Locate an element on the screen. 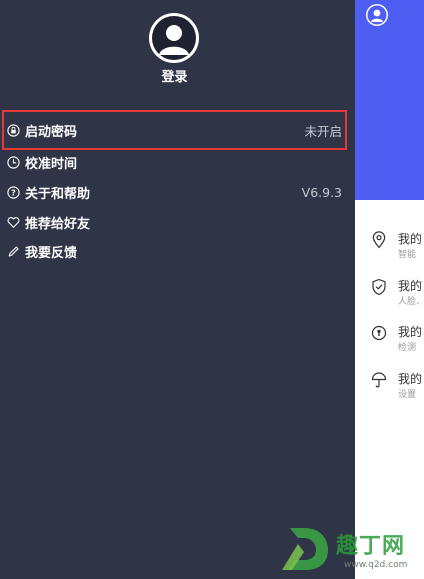 Image resolution: width=424 pixels, height=579 pixels. menu-item-label: 推荐给好友 is located at coordinates (58, 224).